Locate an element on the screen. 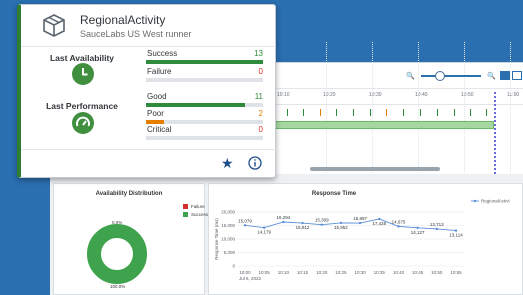 Image resolution: width=523 pixels, height=295 pixels. timeline-tick-label: 10:10 is located at coordinates (283, 95).